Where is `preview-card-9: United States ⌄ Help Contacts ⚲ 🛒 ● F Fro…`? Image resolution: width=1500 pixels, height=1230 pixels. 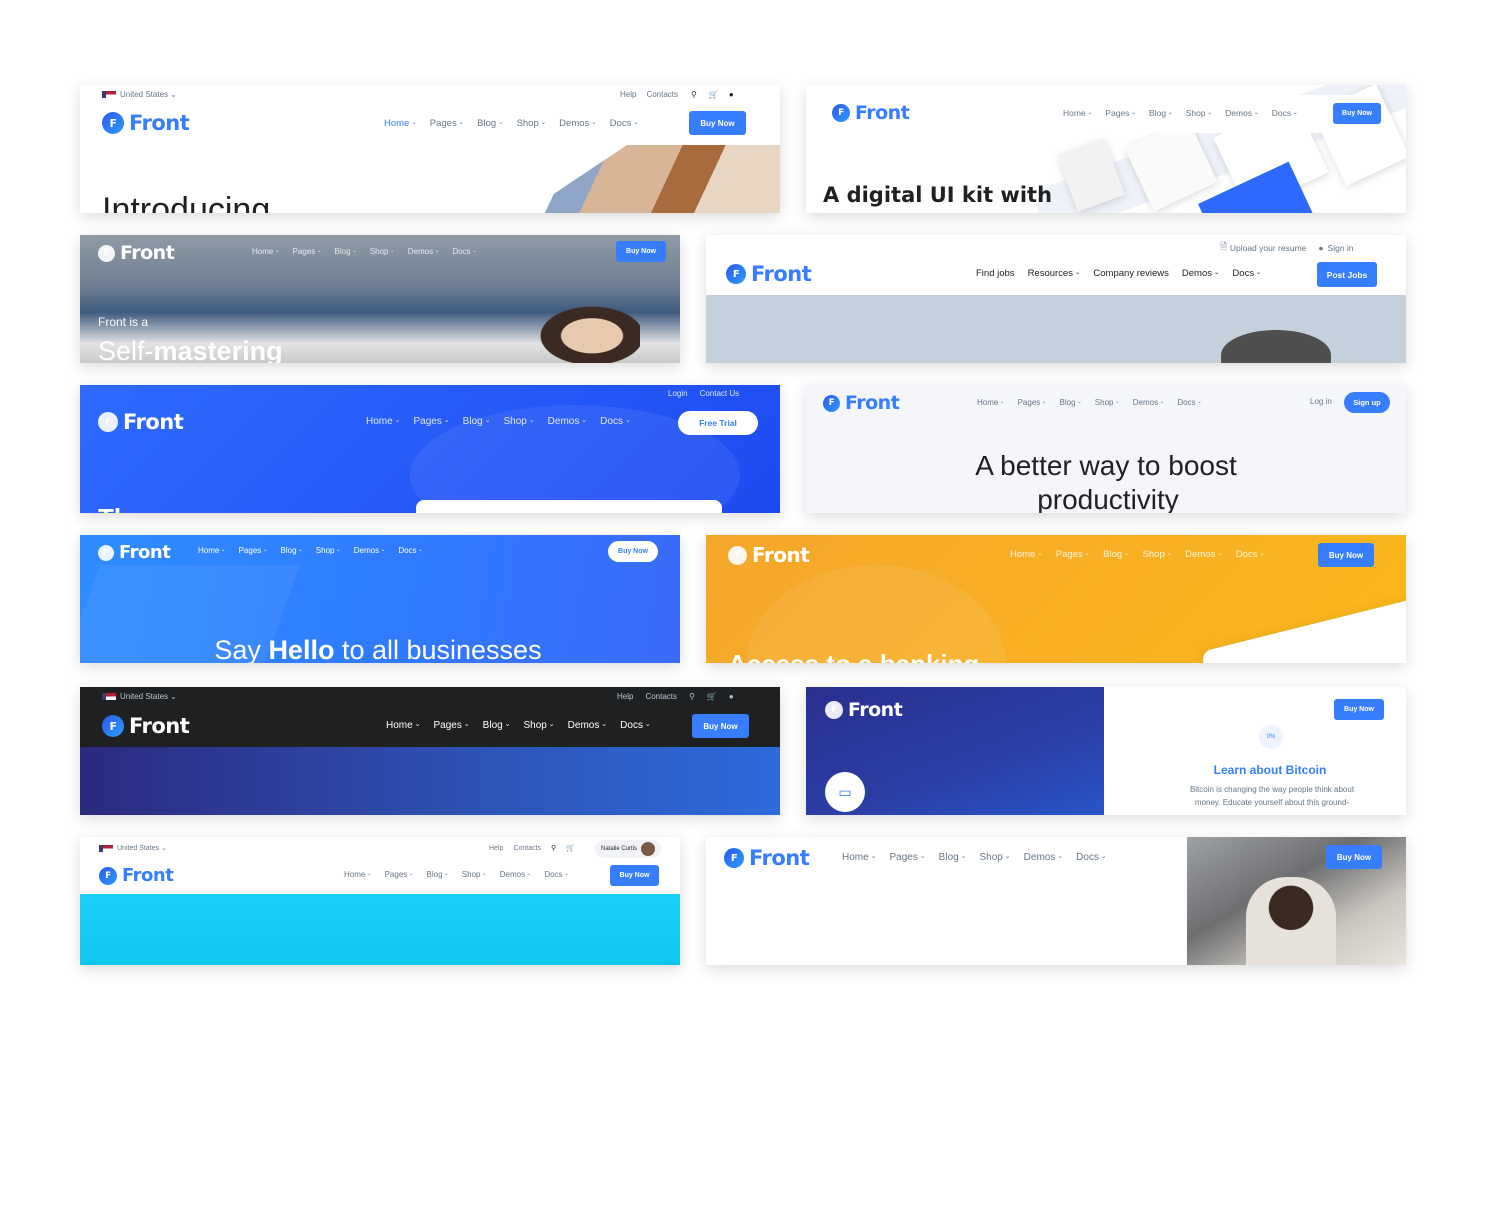
preview-card-9: United States ⌄ Help Contacts ⚲ 🛒 ● F Fro… is located at coordinates (430, 751).